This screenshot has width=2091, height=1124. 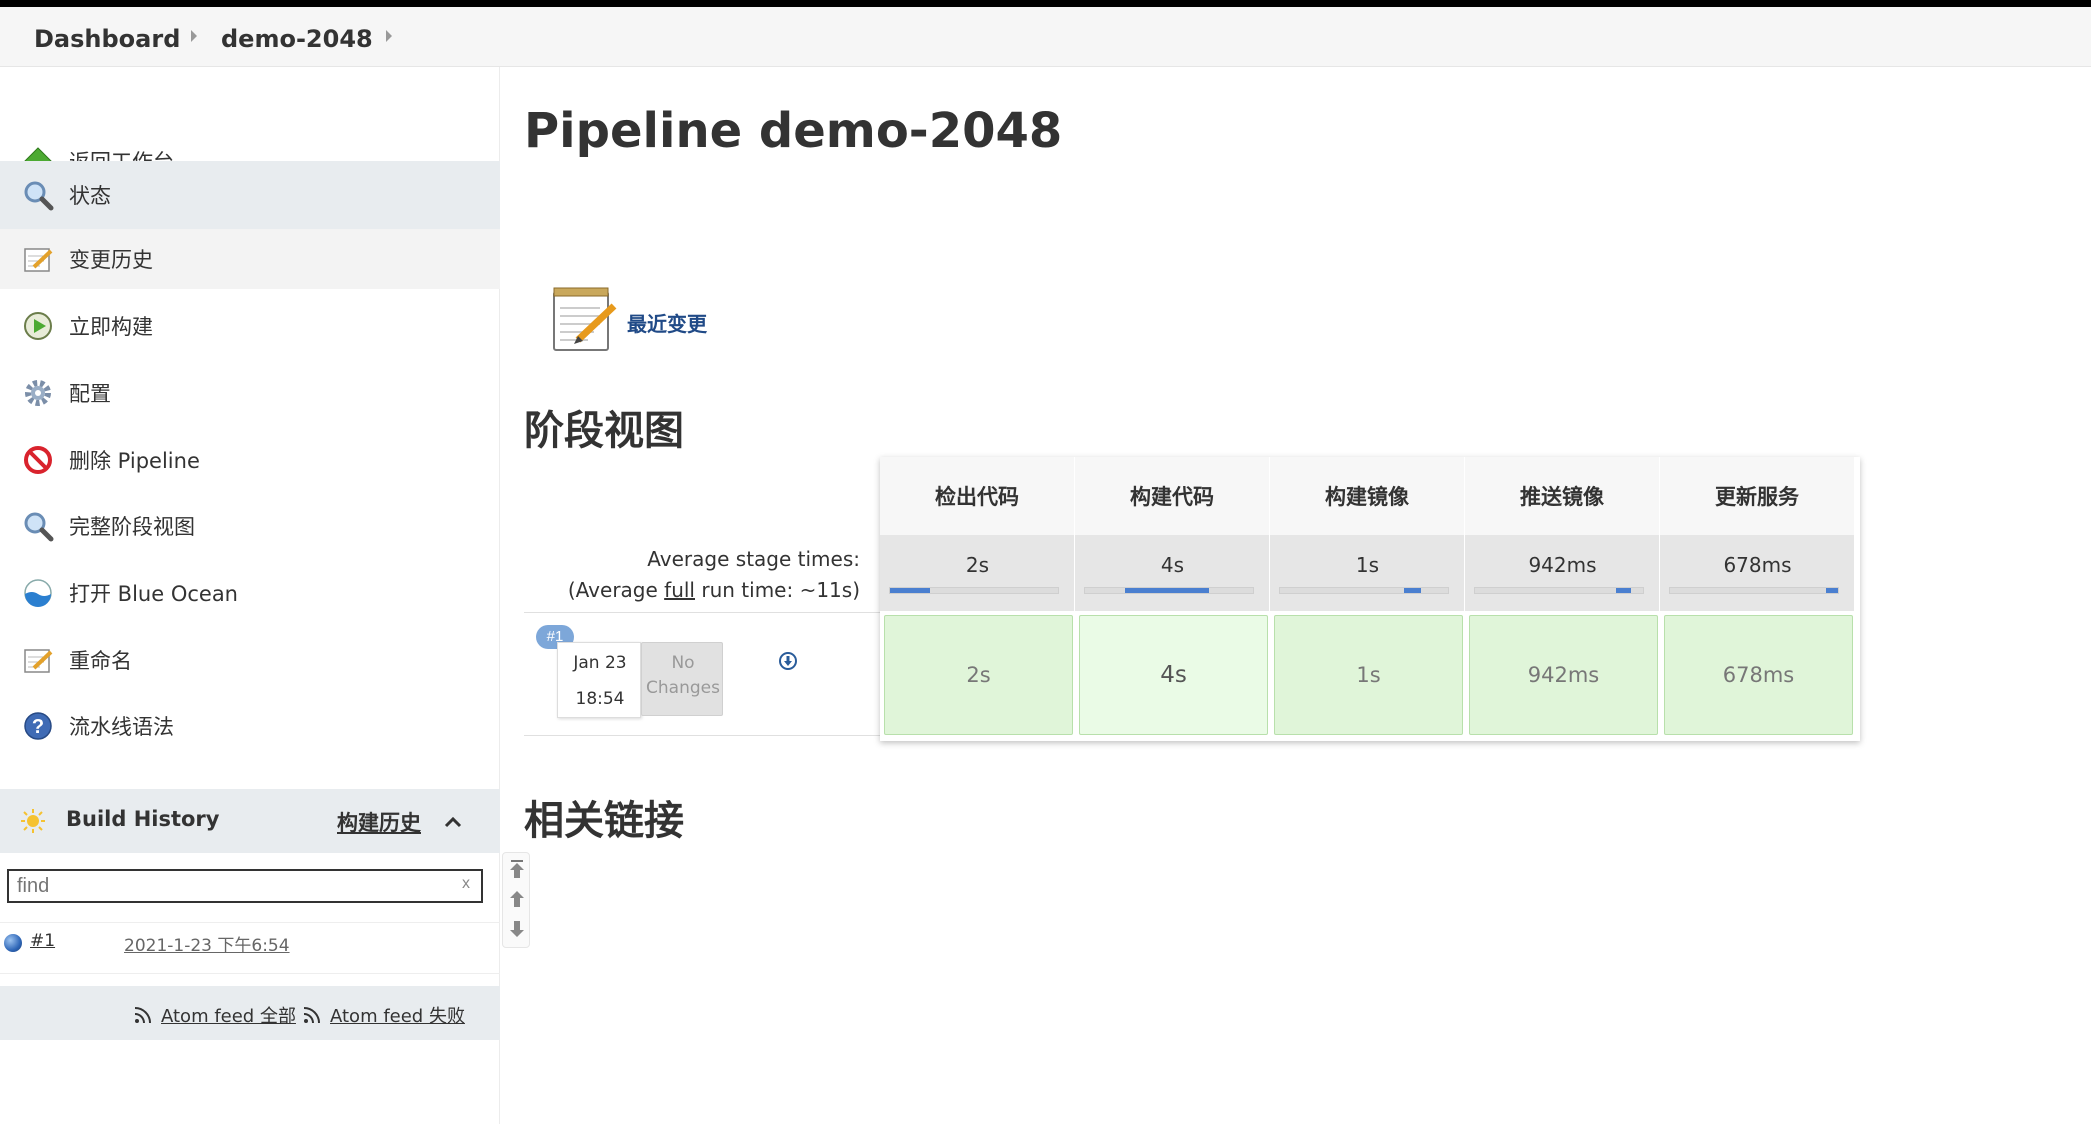 I want to click on atom-feed-bar: Atom feed 全部 Atom feed 失败, so click(x=250, y=1013).